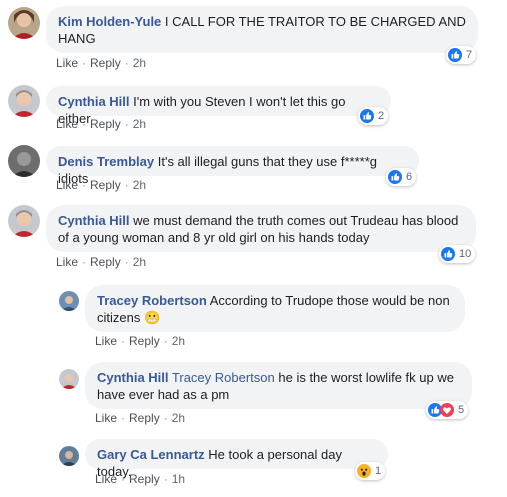 The height and width of the screenshot is (497, 507). What do you see at coordinates (178, 479) in the screenshot?
I see `timestamp: 1h` at bounding box center [178, 479].